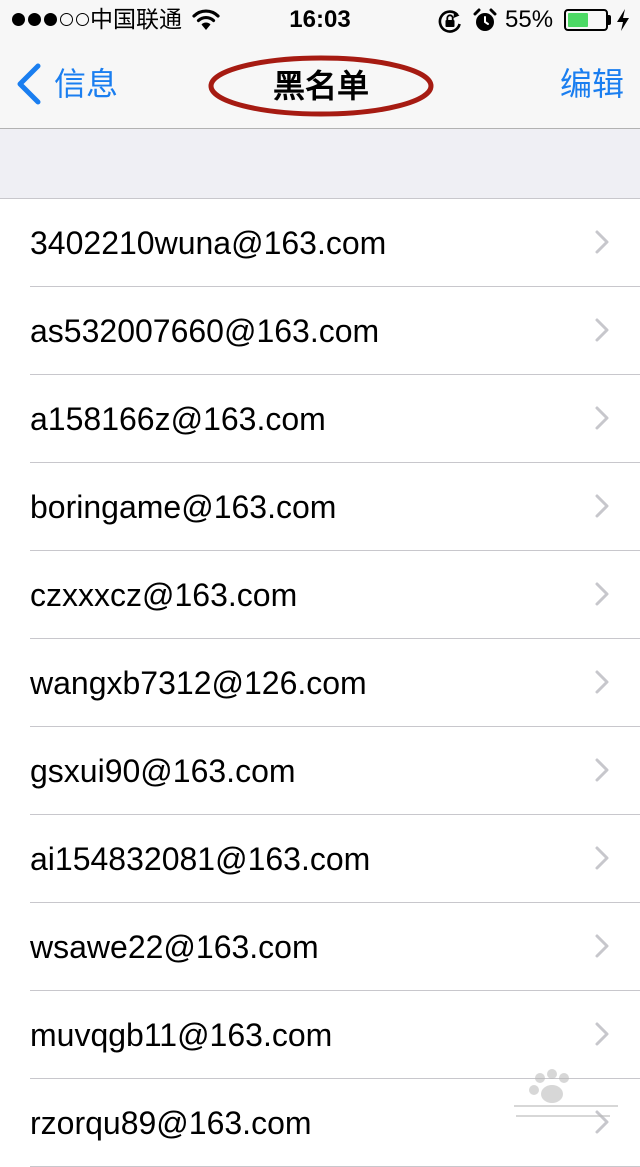 The width and height of the screenshot is (640, 1167). What do you see at coordinates (200, 859) in the screenshot?
I see `blocked-email: ai154832081@163.com` at bounding box center [200, 859].